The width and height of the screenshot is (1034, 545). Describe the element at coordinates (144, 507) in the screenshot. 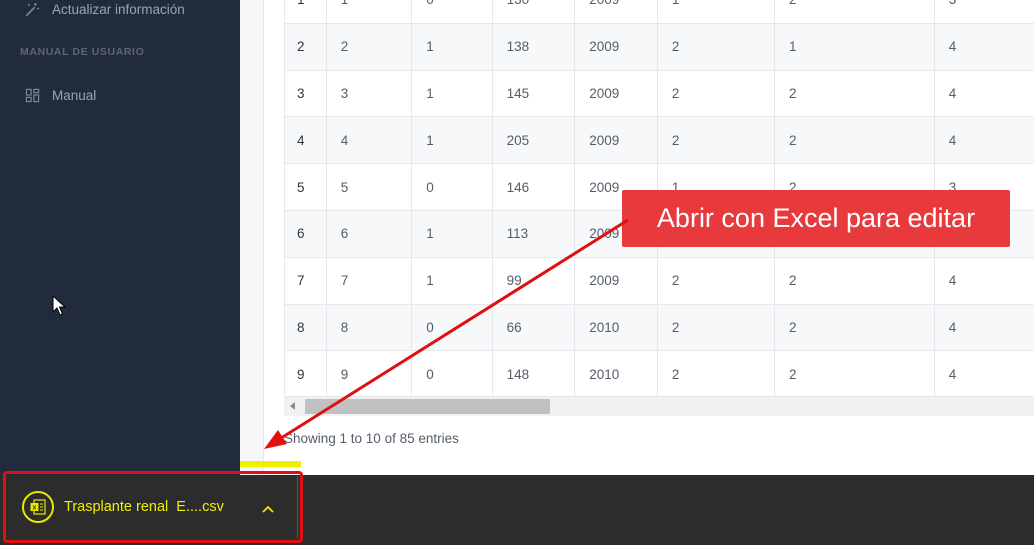

I see `download-file-name: Trasplante renal E....csv` at that location.